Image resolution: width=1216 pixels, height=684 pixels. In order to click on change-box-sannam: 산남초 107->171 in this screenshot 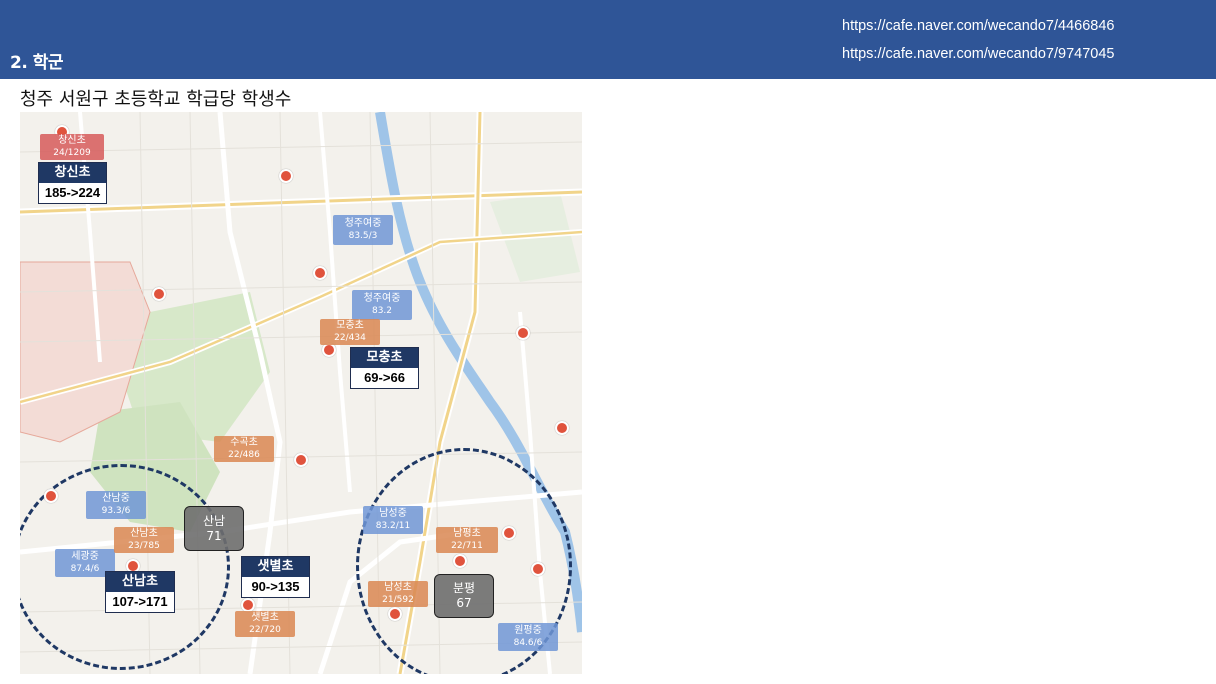, I will do `click(140, 592)`.